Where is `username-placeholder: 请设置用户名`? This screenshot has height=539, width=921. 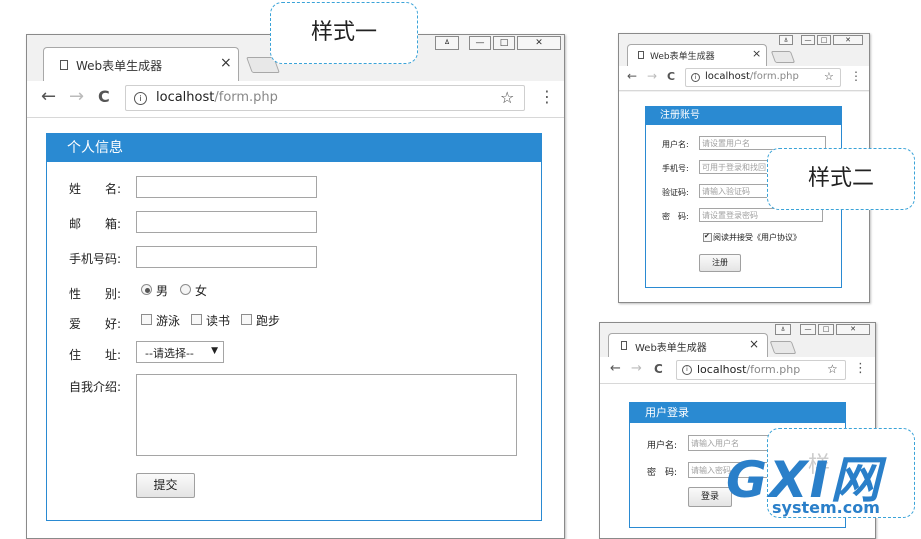
username-placeholder: 请设置用户名 is located at coordinates (726, 143).